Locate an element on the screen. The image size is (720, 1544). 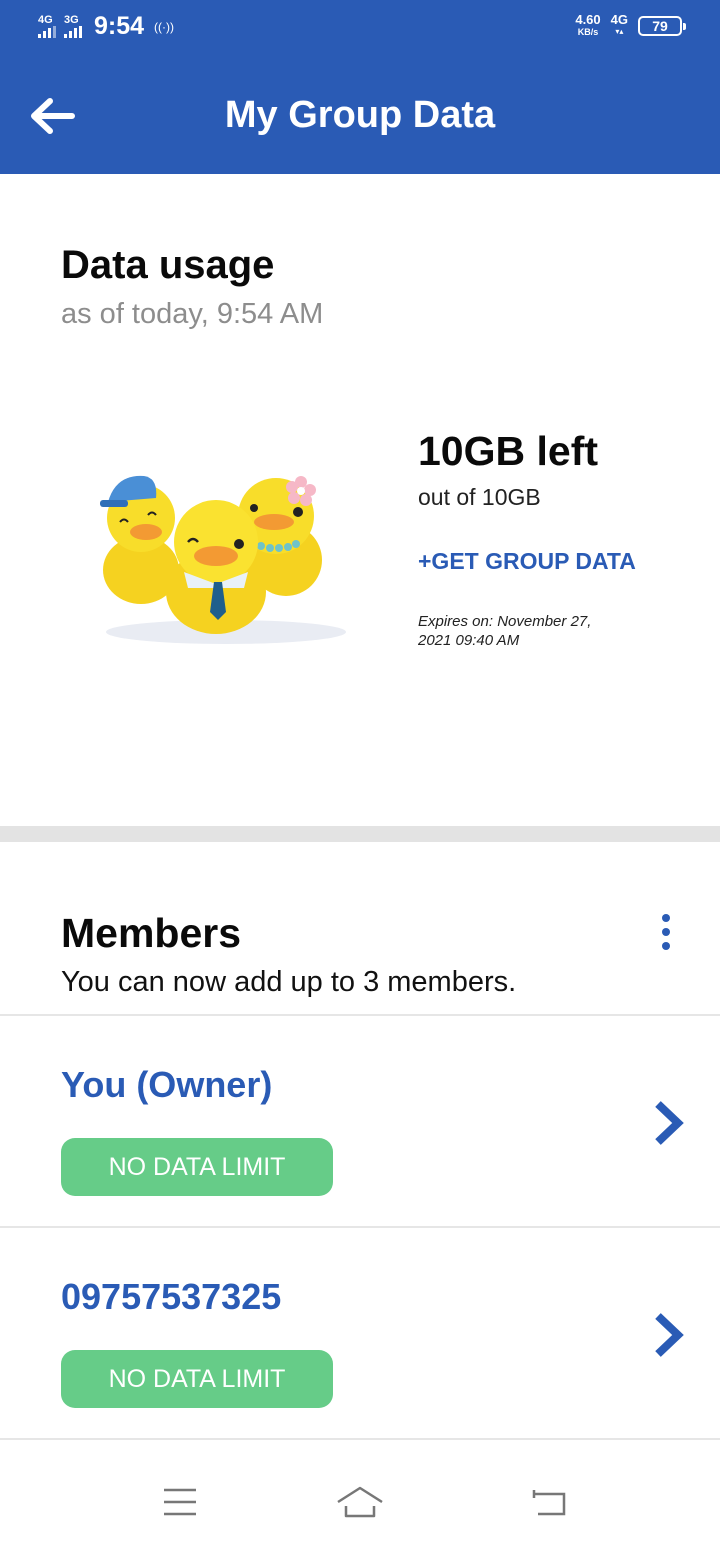
back-nav-icon is located at coordinates (549, 1503).